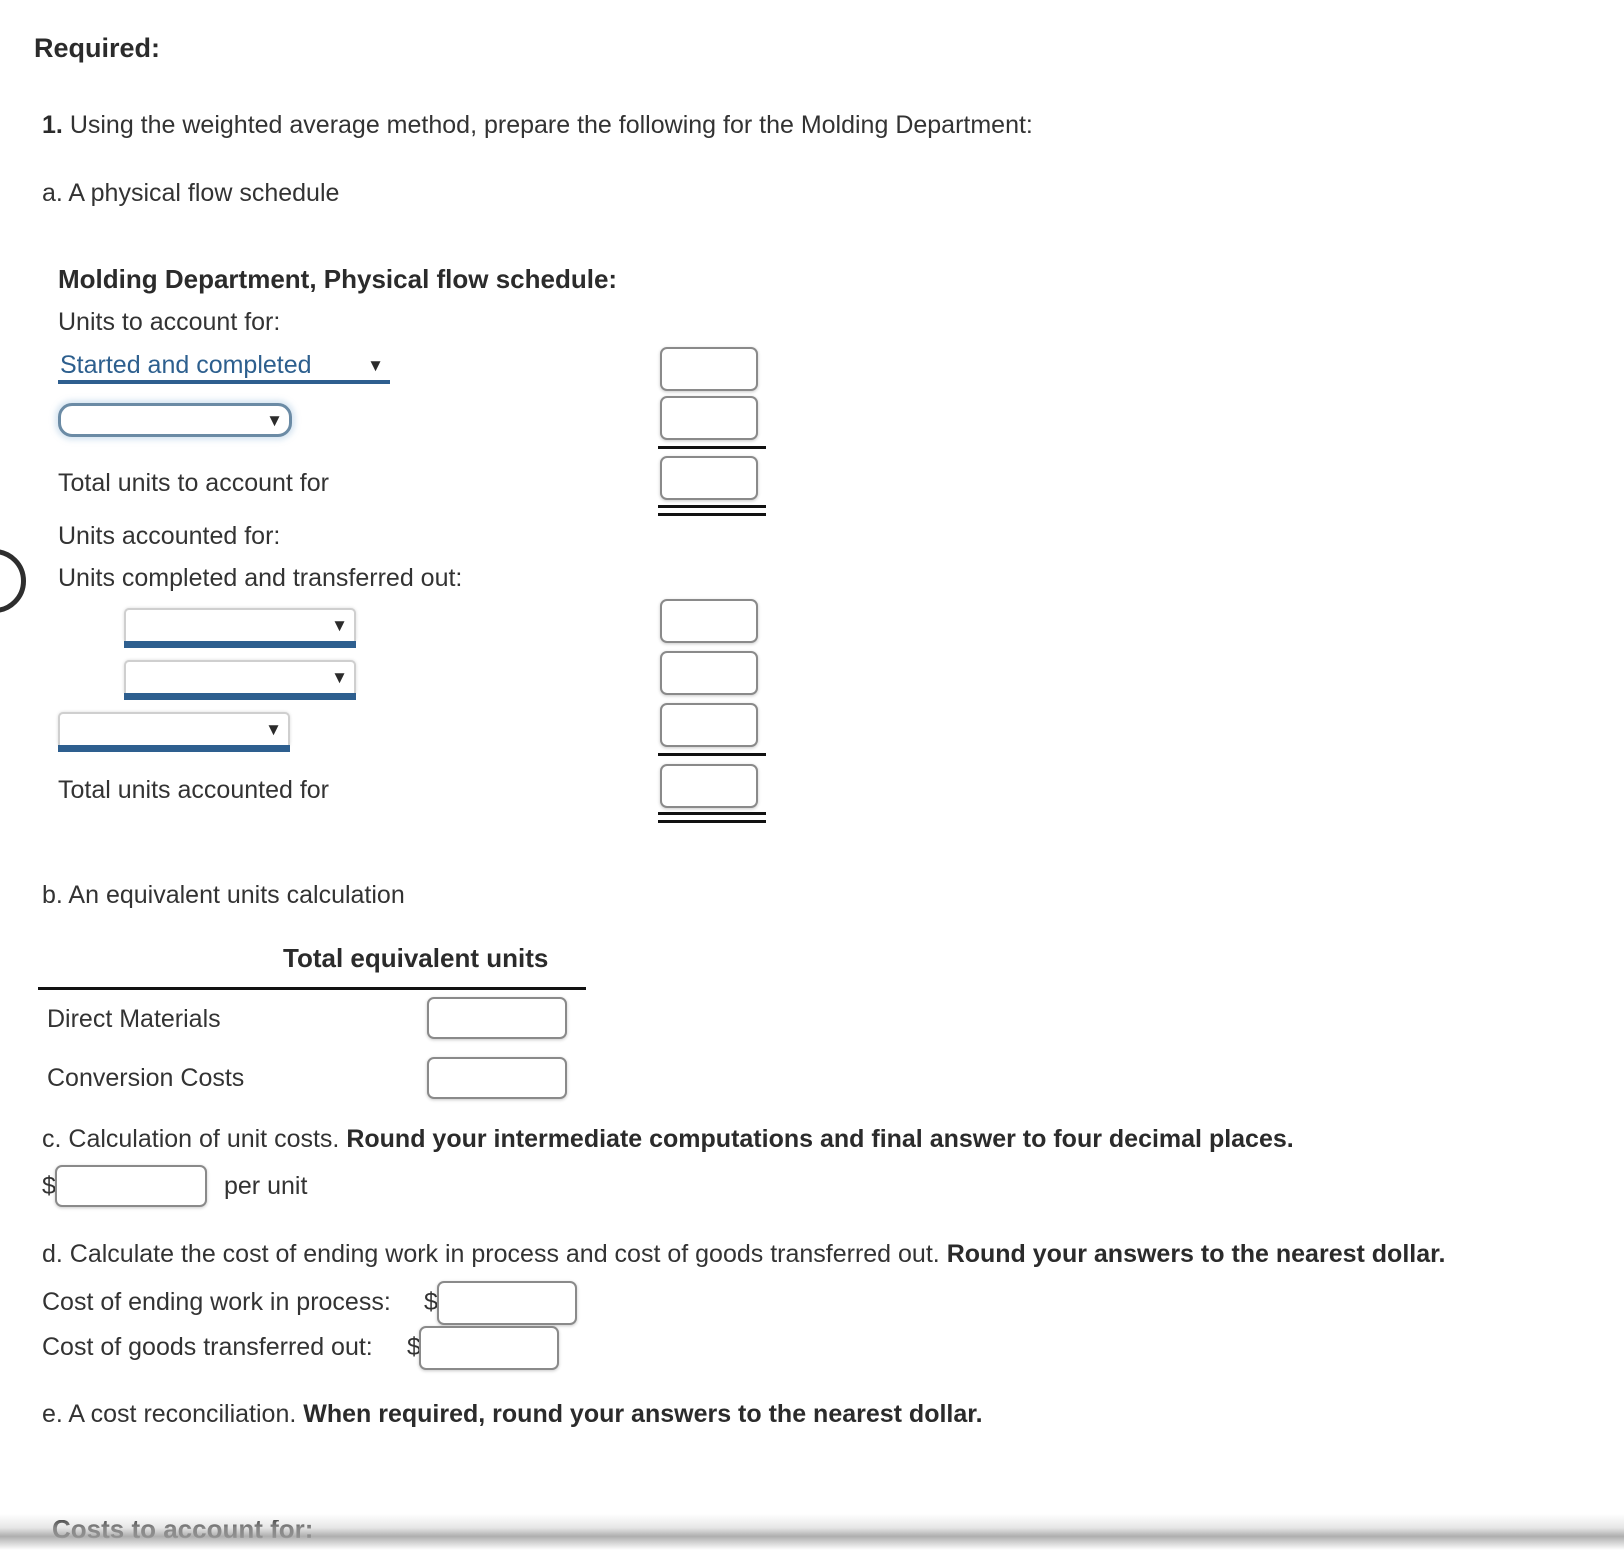 This screenshot has width=1624, height=1550. What do you see at coordinates (52, 125) in the screenshot?
I see `instruction-number: 1.` at bounding box center [52, 125].